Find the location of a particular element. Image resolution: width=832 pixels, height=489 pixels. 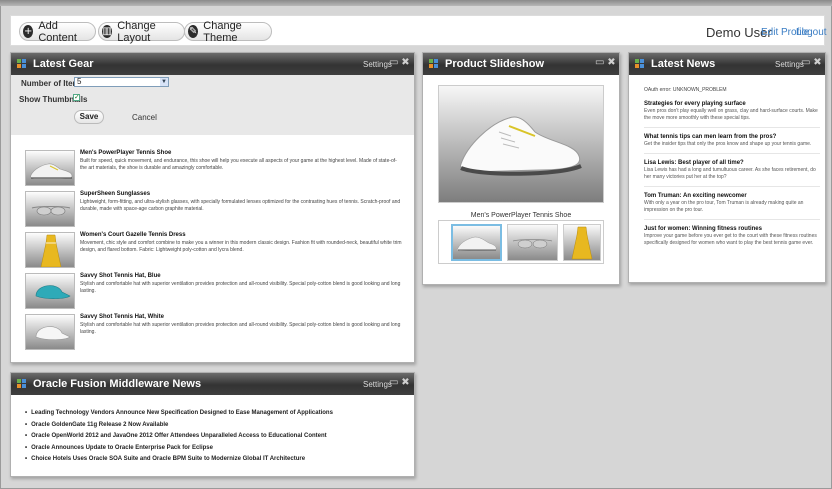

change-theme-label: Change Theme is located at coordinates (222, 31).